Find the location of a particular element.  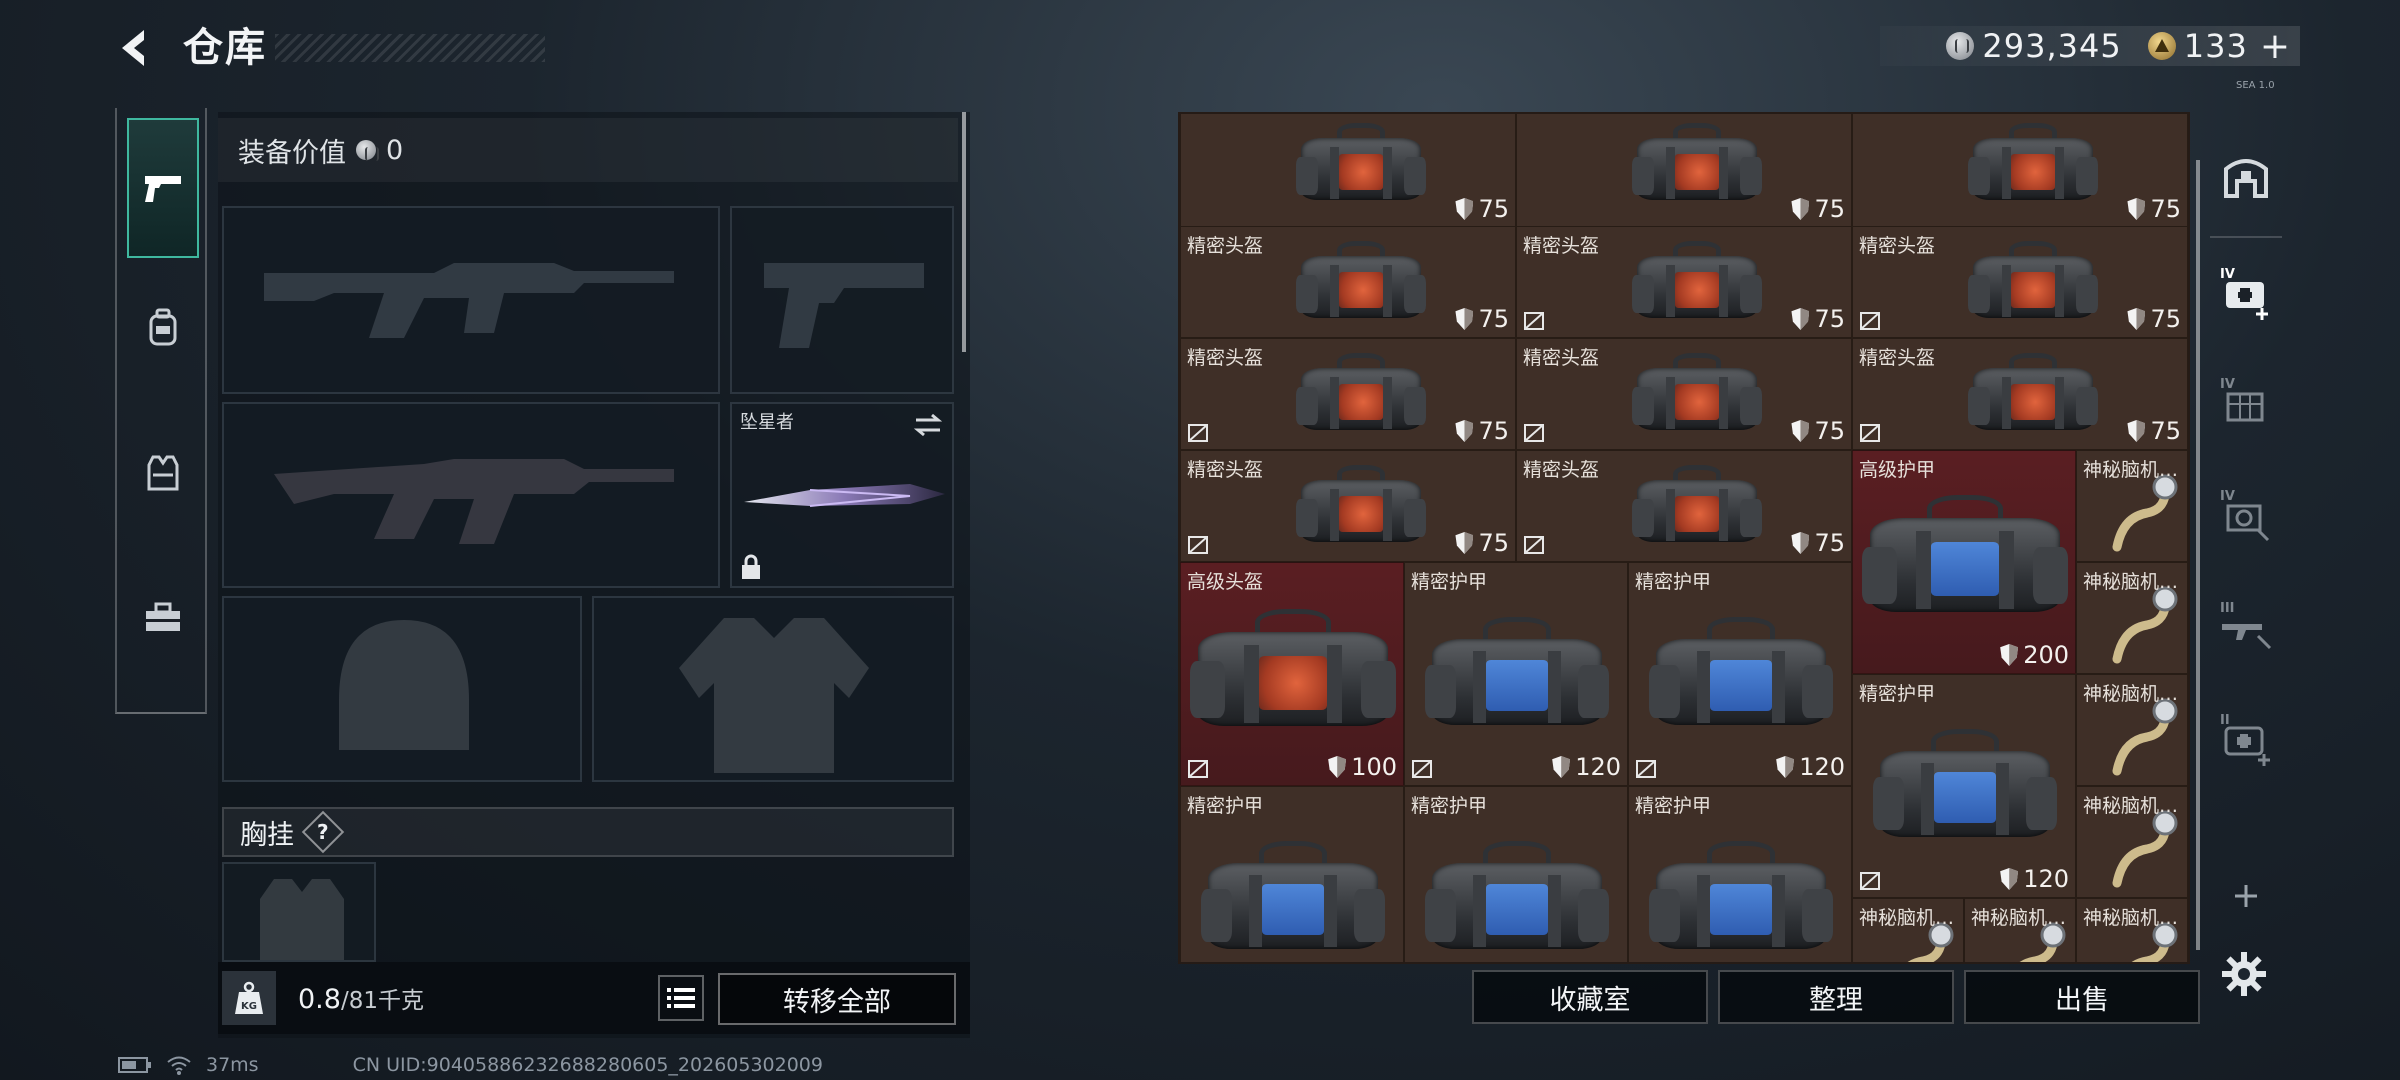

organize-button: 整理 is located at coordinates (1836, 997).